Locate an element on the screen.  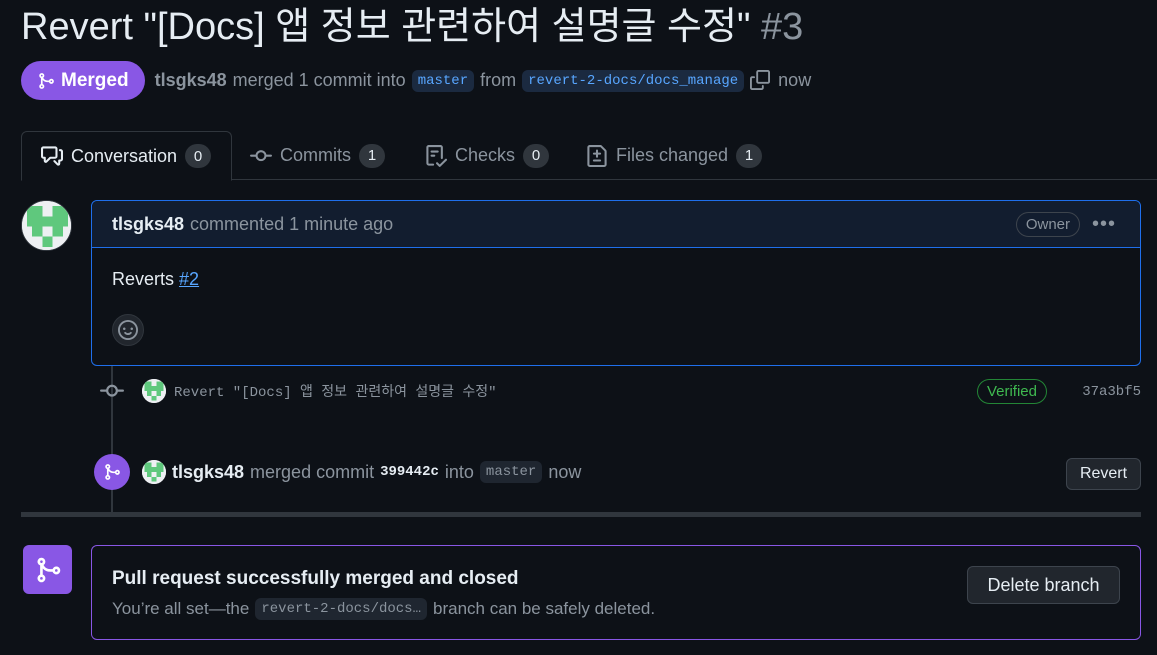
merged-time: now is located at coordinates (795, 80).